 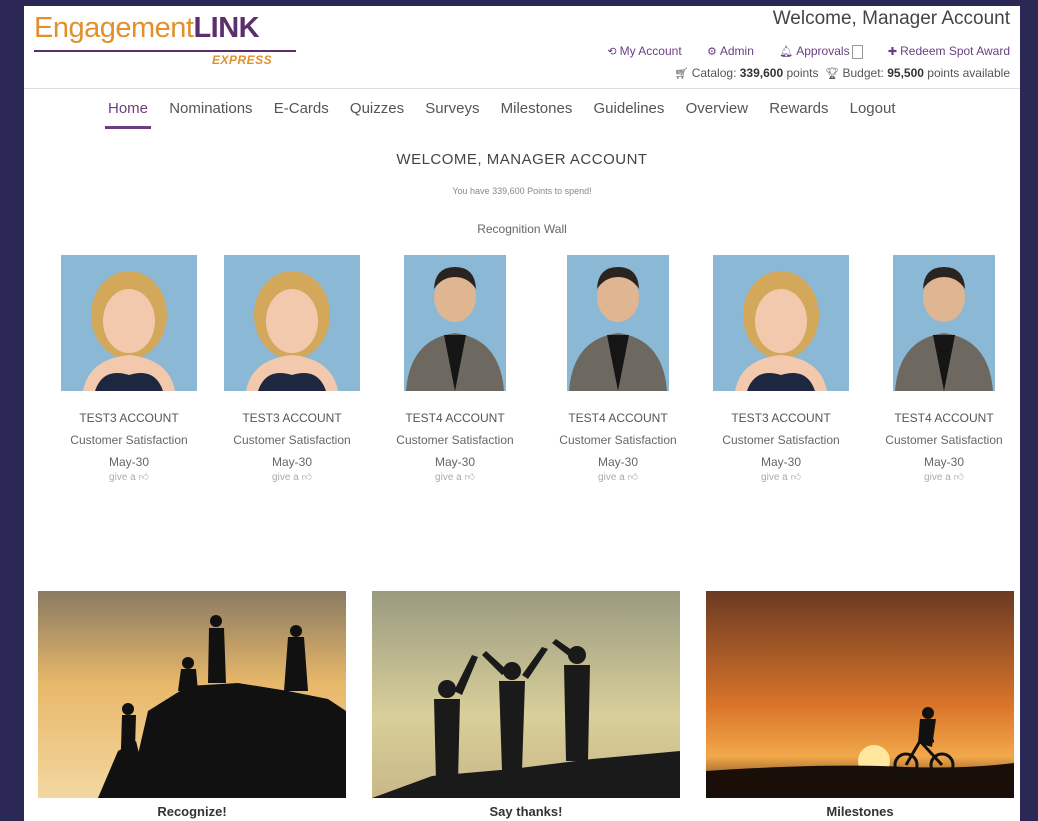 I want to click on catalog-label: Catalog:, so click(x=714, y=73).